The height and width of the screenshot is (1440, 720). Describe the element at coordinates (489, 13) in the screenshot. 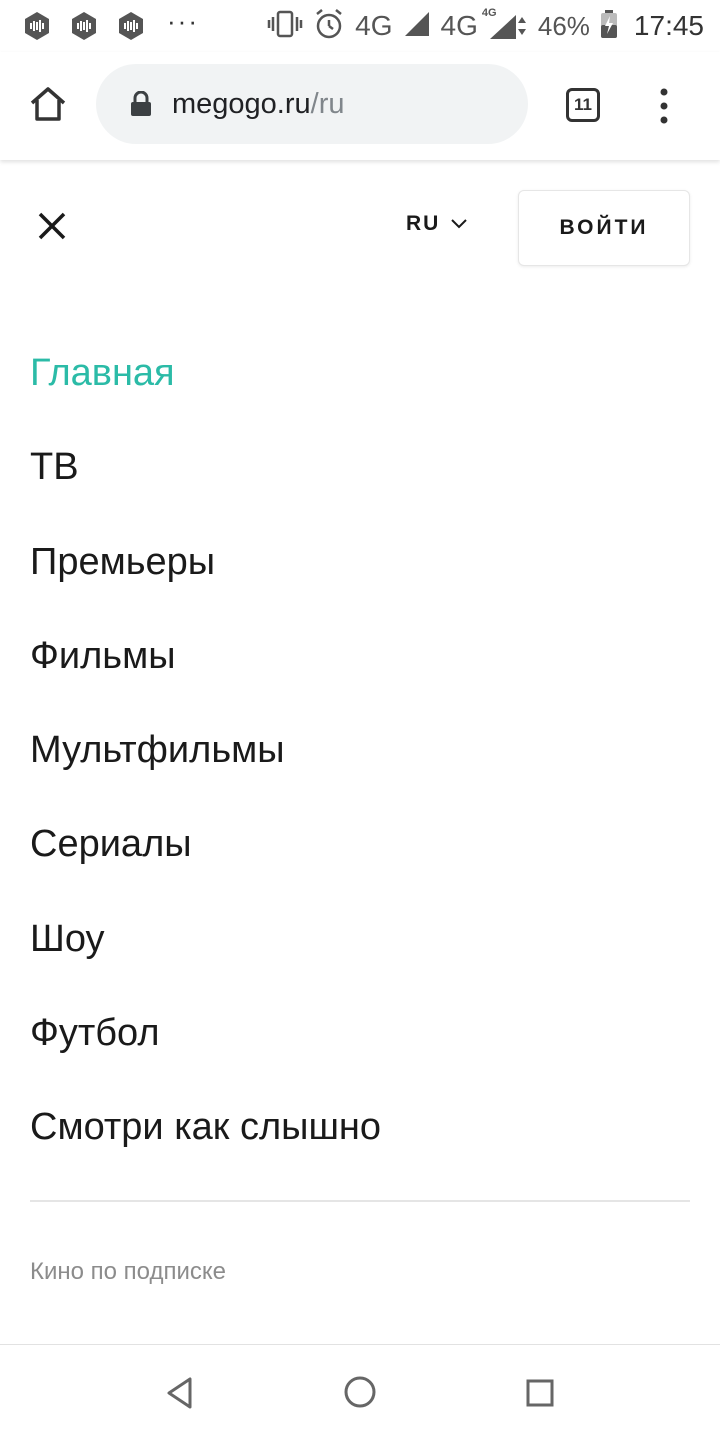

I see `network-badge: 4G` at that location.